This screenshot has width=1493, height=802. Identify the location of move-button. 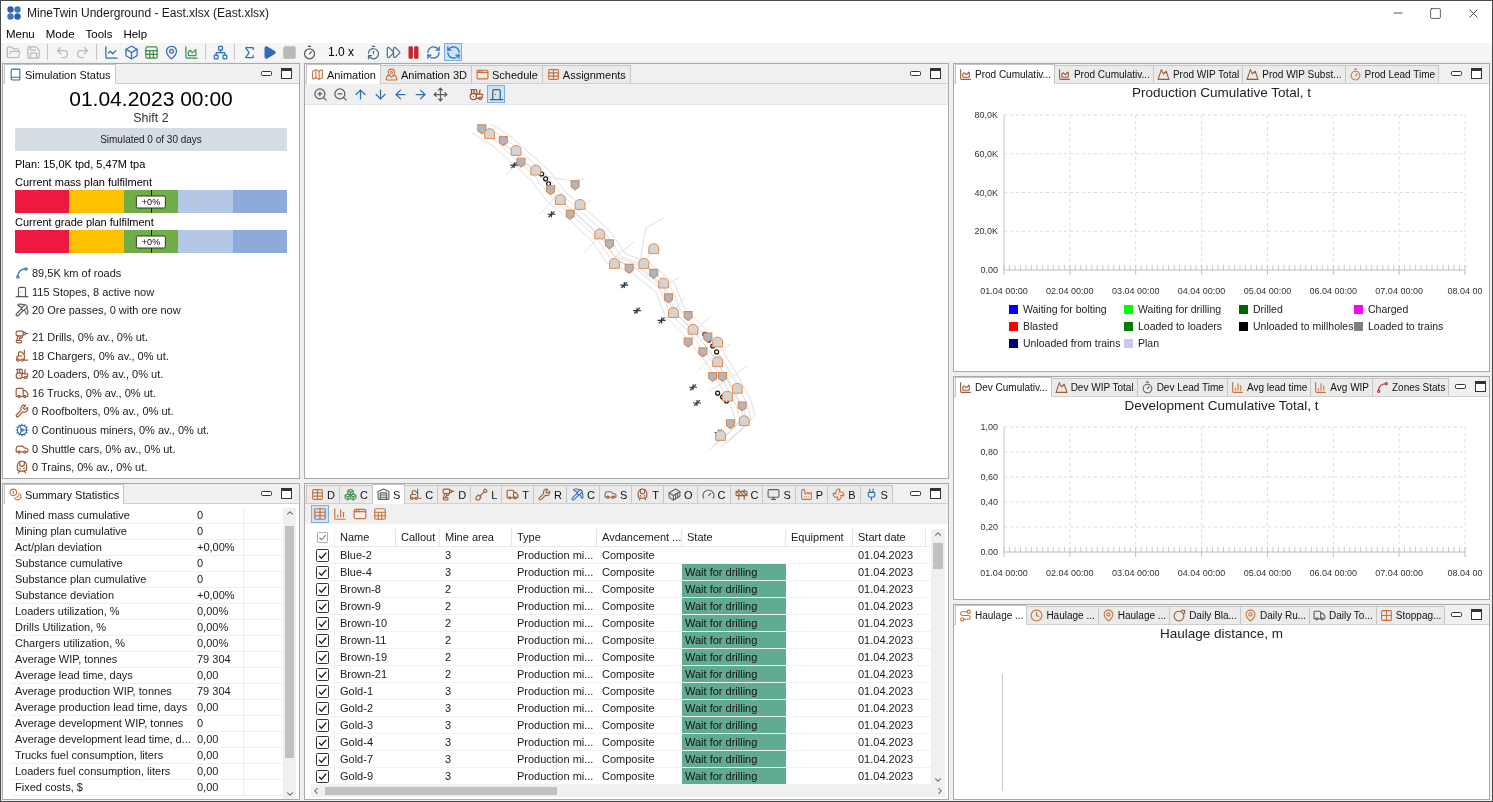
(440, 94).